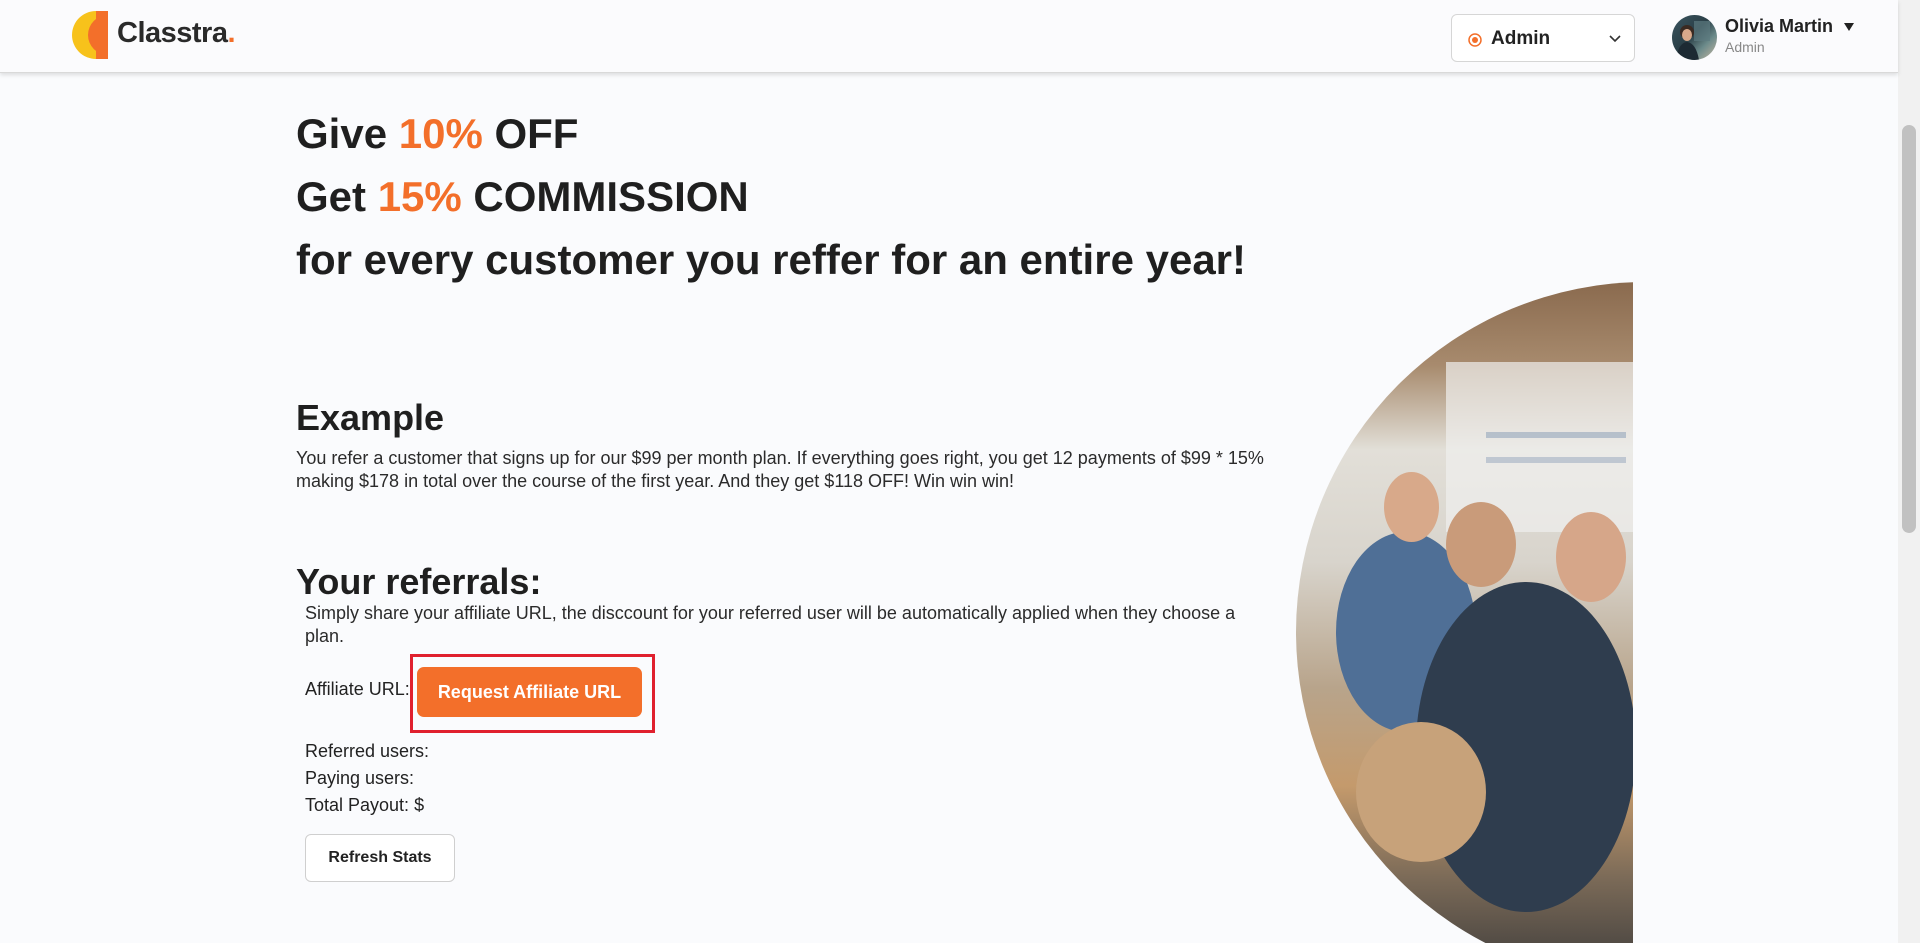  I want to click on discount-percent: 10%, so click(440, 133).